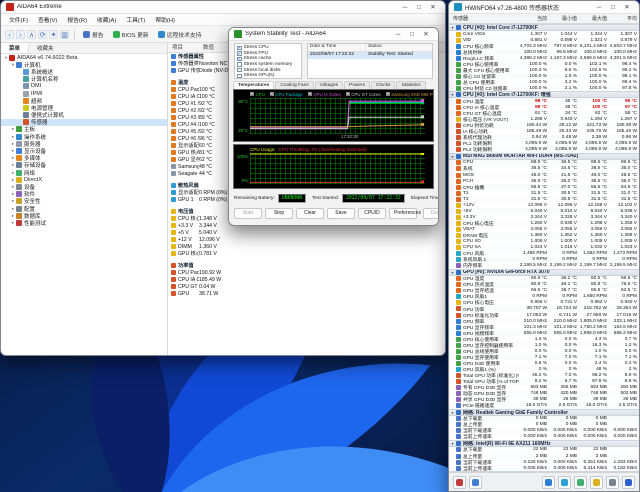  I want to click on cpuid-button: CPUID, so click(372, 213).